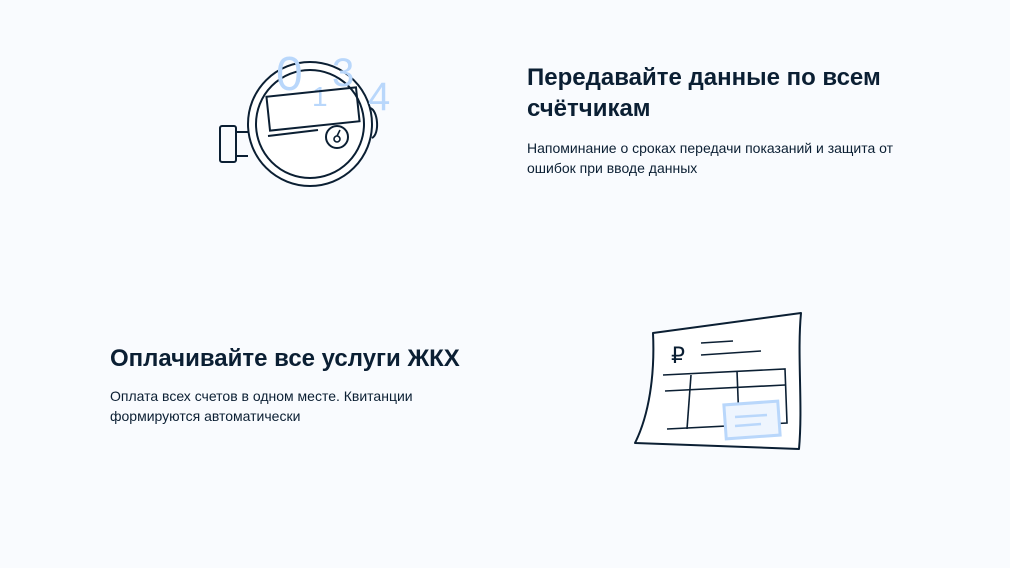 The image size is (1010, 568). What do you see at coordinates (678, 355) in the screenshot?
I see `ruble-sign: ₽` at bounding box center [678, 355].